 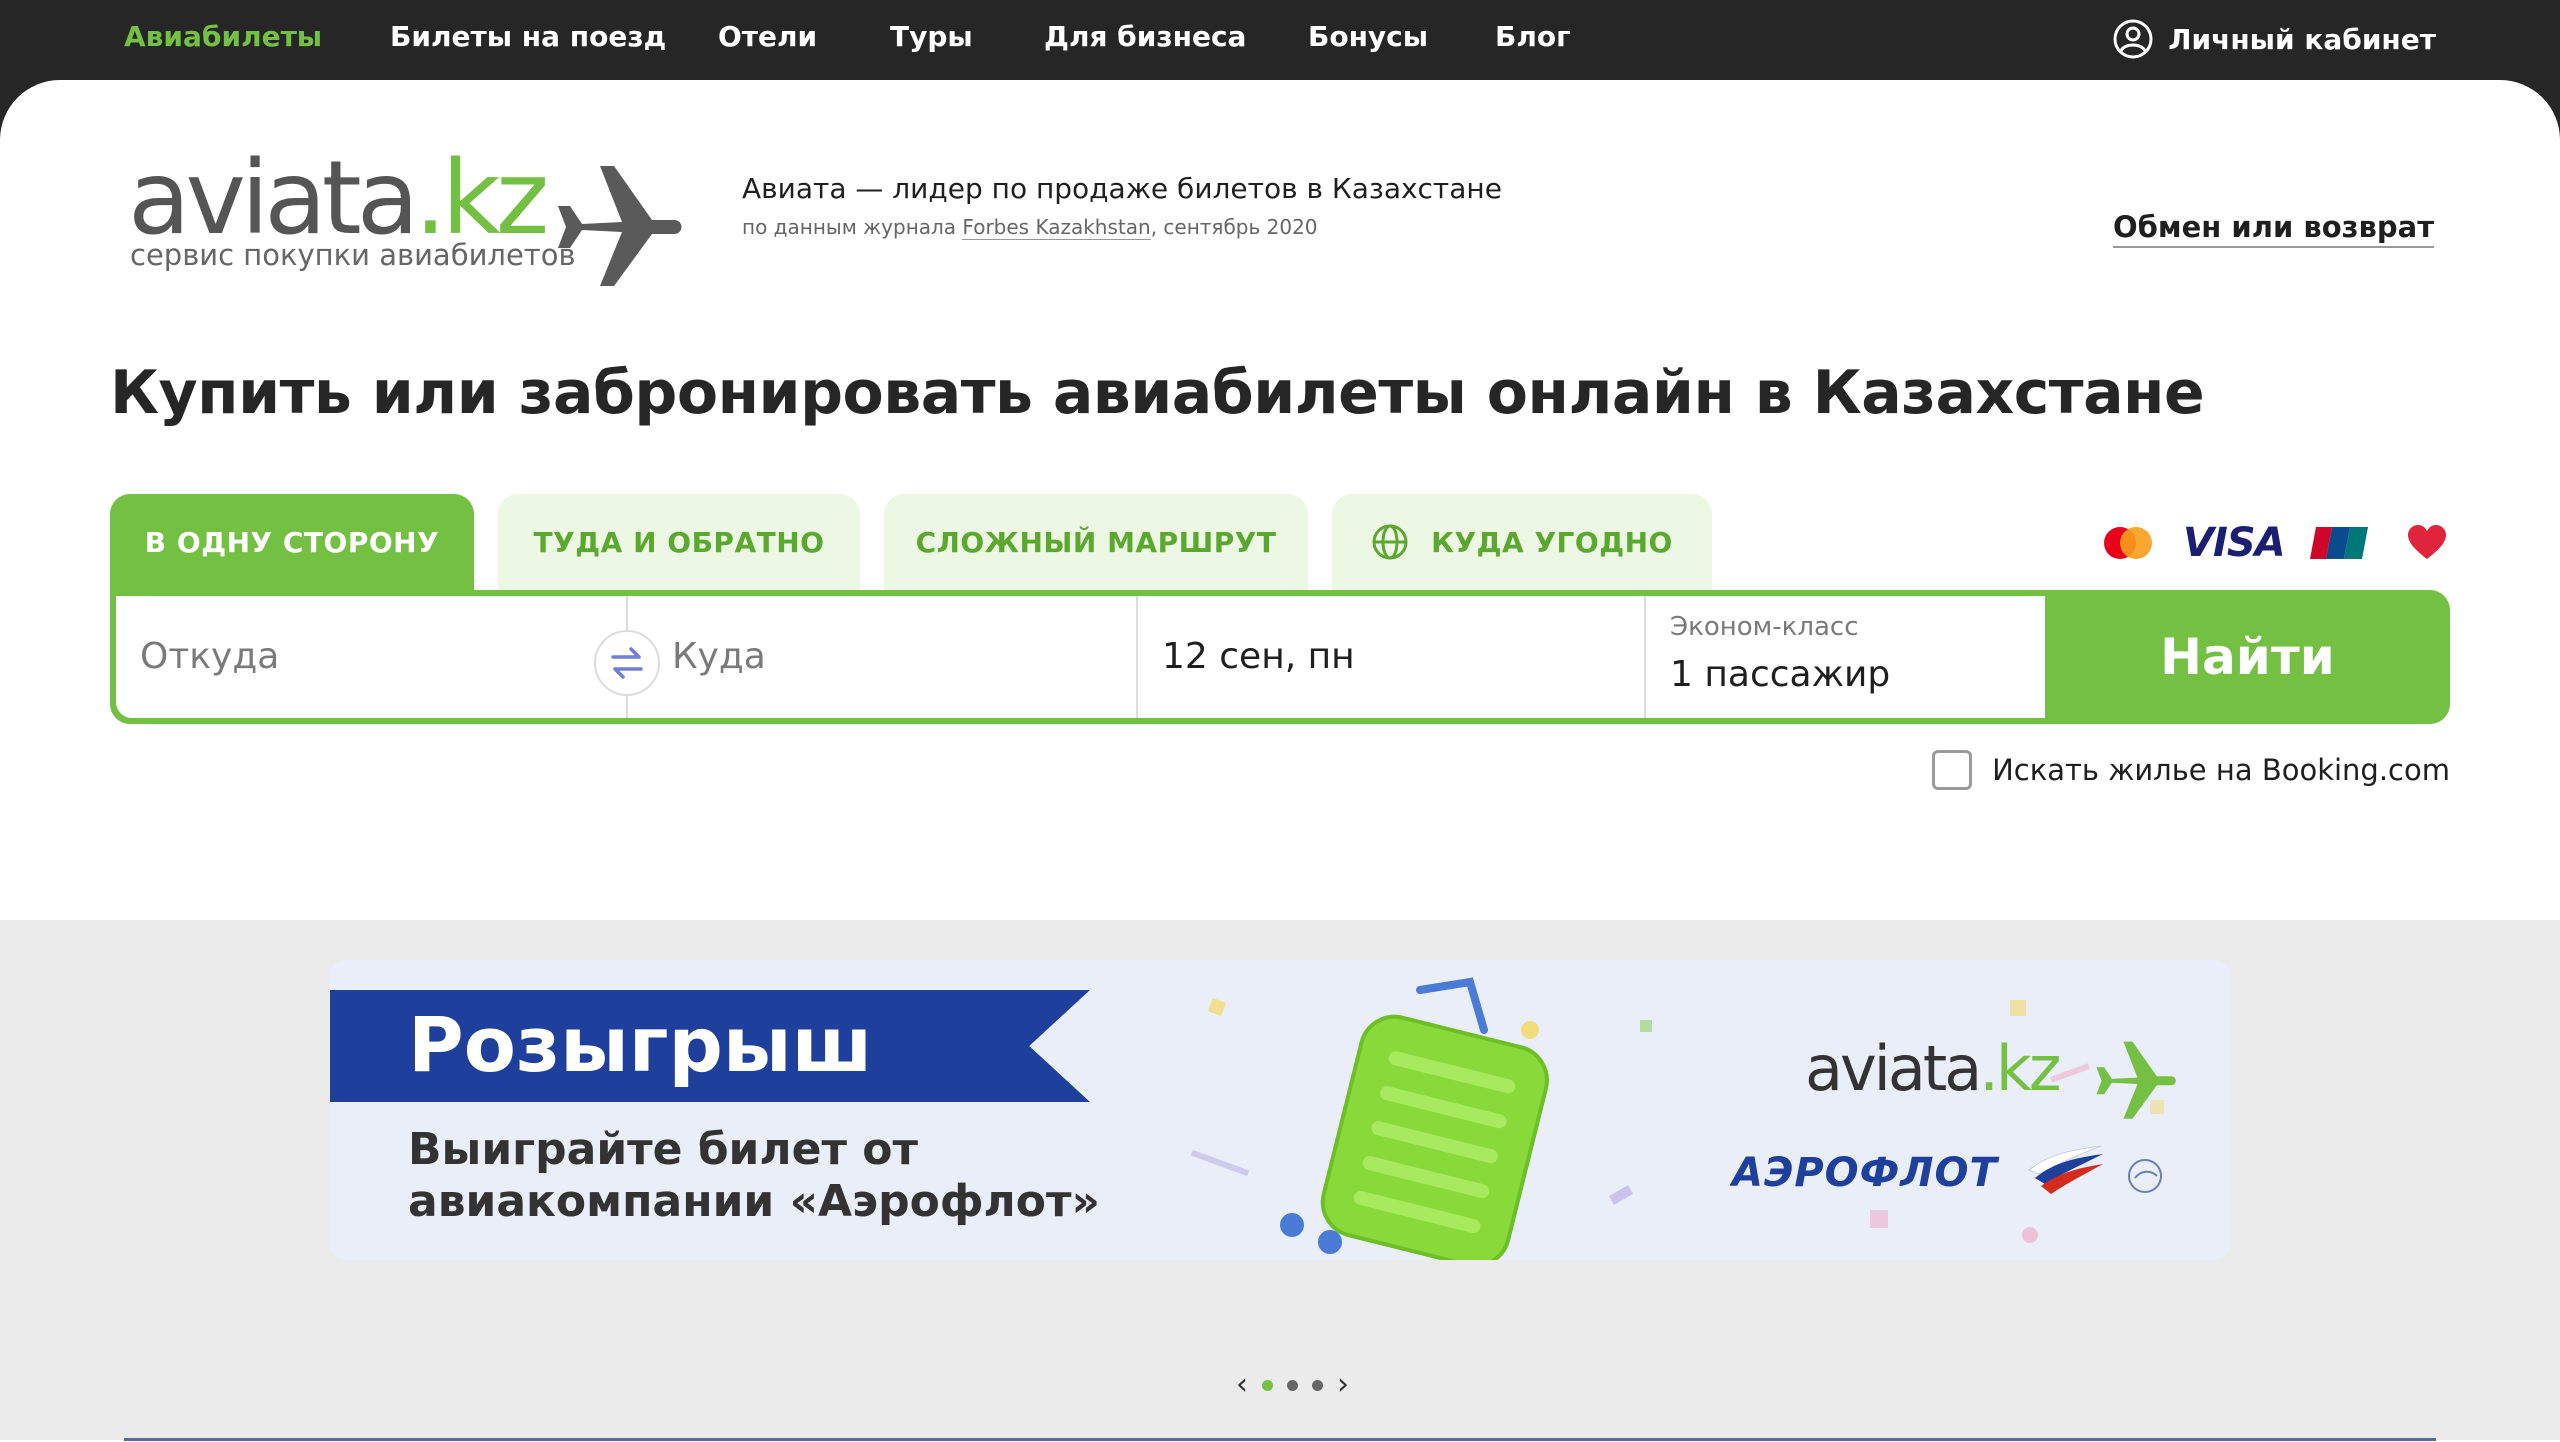 I want to click on promo-ribbon: Розыгрыш, so click(x=710, y=1046).